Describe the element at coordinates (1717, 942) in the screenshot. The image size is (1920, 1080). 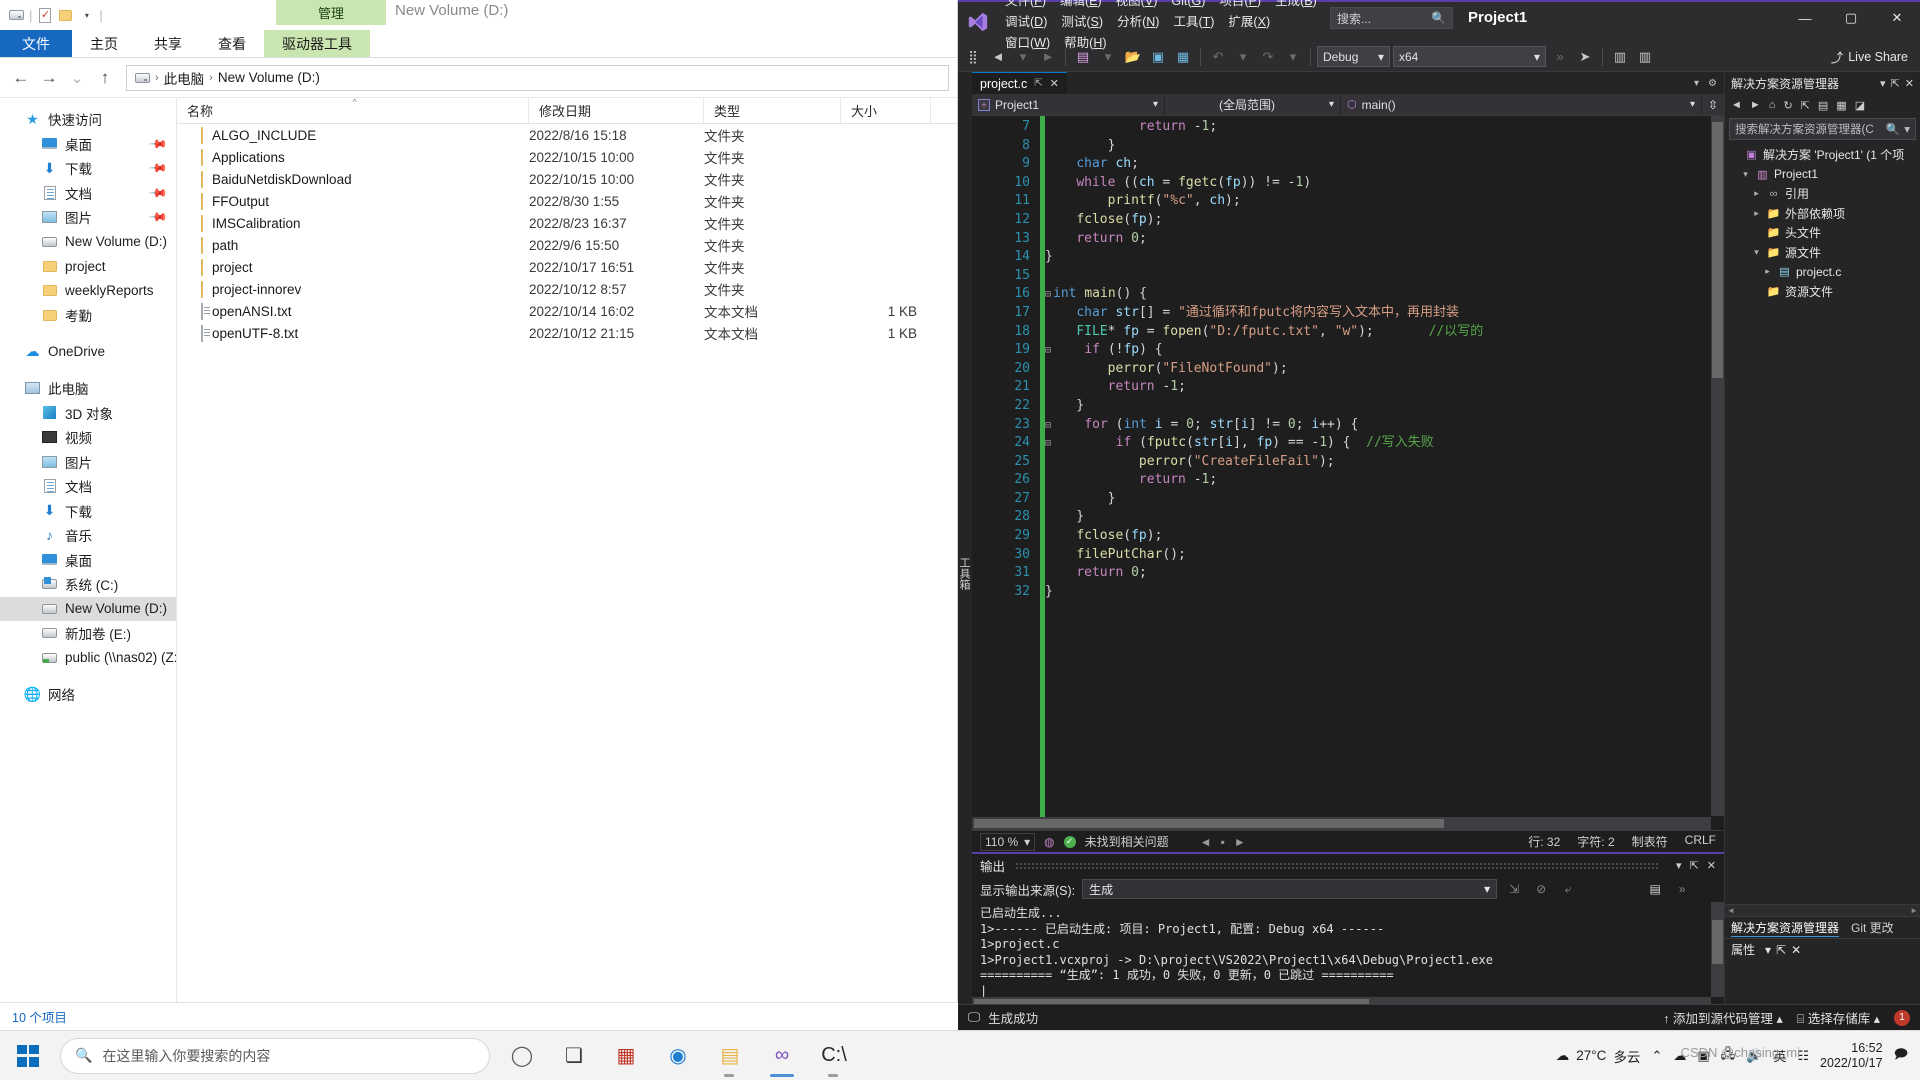
I see `output-v-thumb` at that location.